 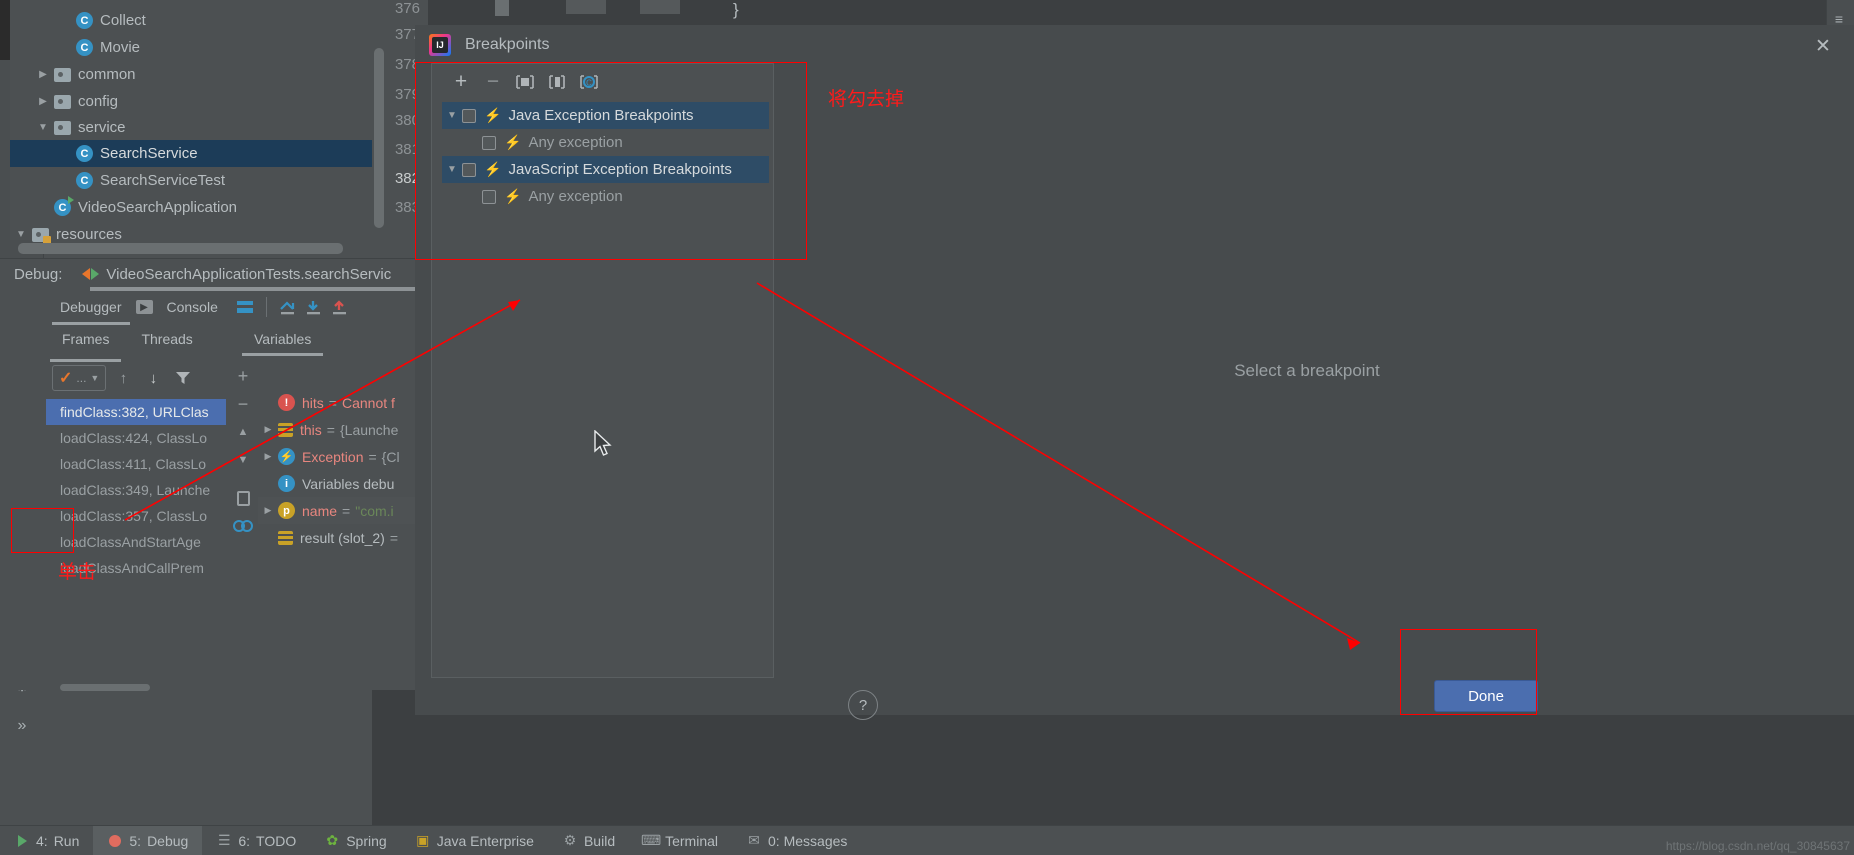 What do you see at coordinates (42, 530) in the screenshot?
I see `annotation-box-view-breakpoints` at bounding box center [42, 530].